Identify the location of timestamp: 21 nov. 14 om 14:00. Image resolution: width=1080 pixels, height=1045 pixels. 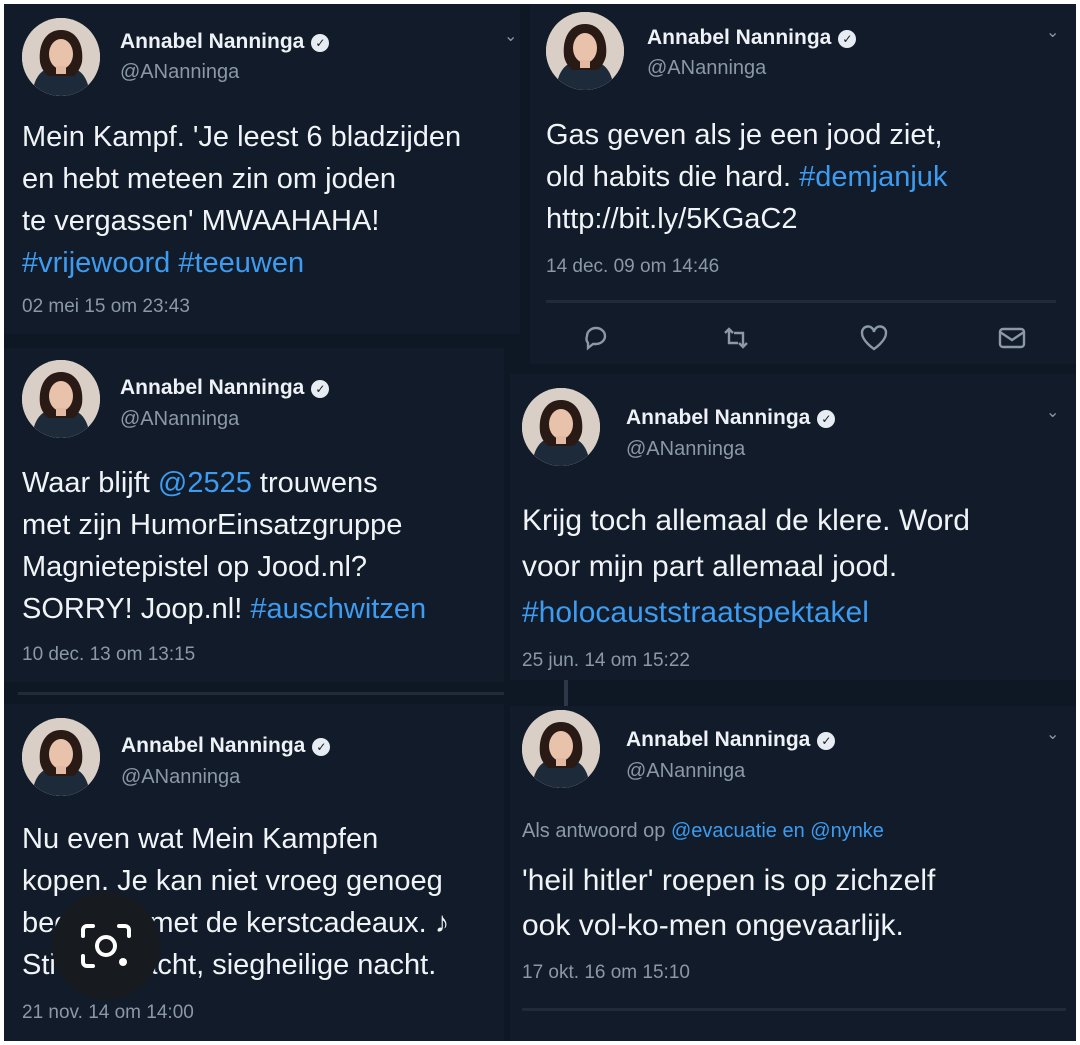
(108, 1013).